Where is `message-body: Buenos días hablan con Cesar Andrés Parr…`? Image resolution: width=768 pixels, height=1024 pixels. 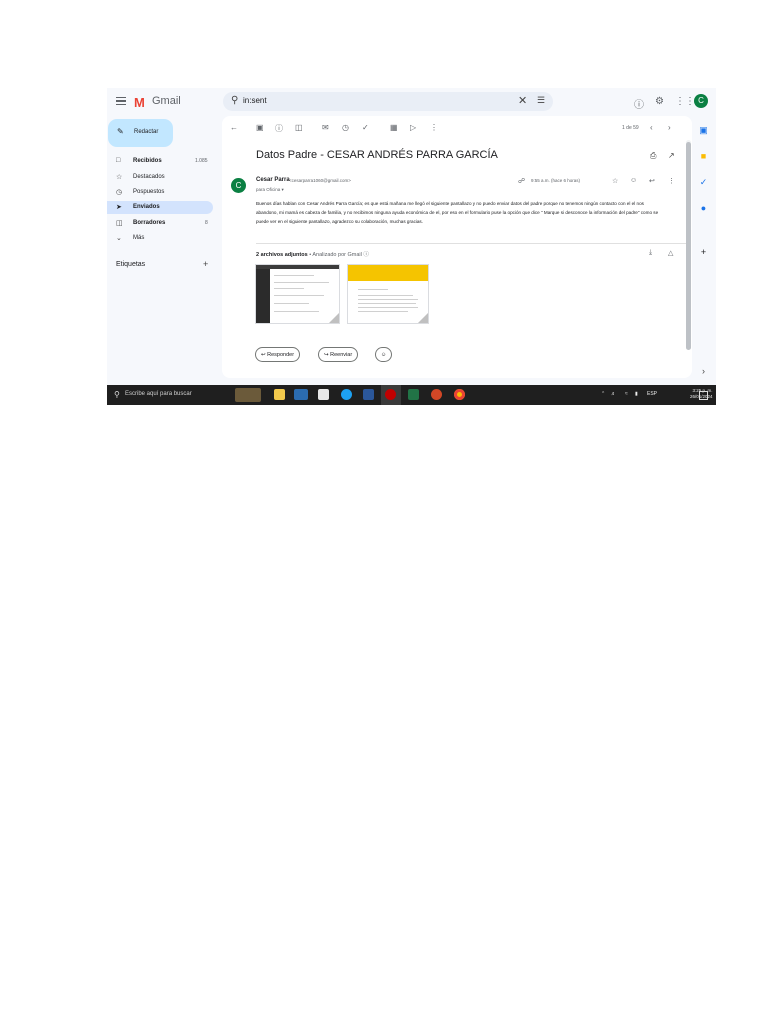 message-body: Buenos días hablan con Cesar Andrés Parr… is located at coordinates (457, 213).